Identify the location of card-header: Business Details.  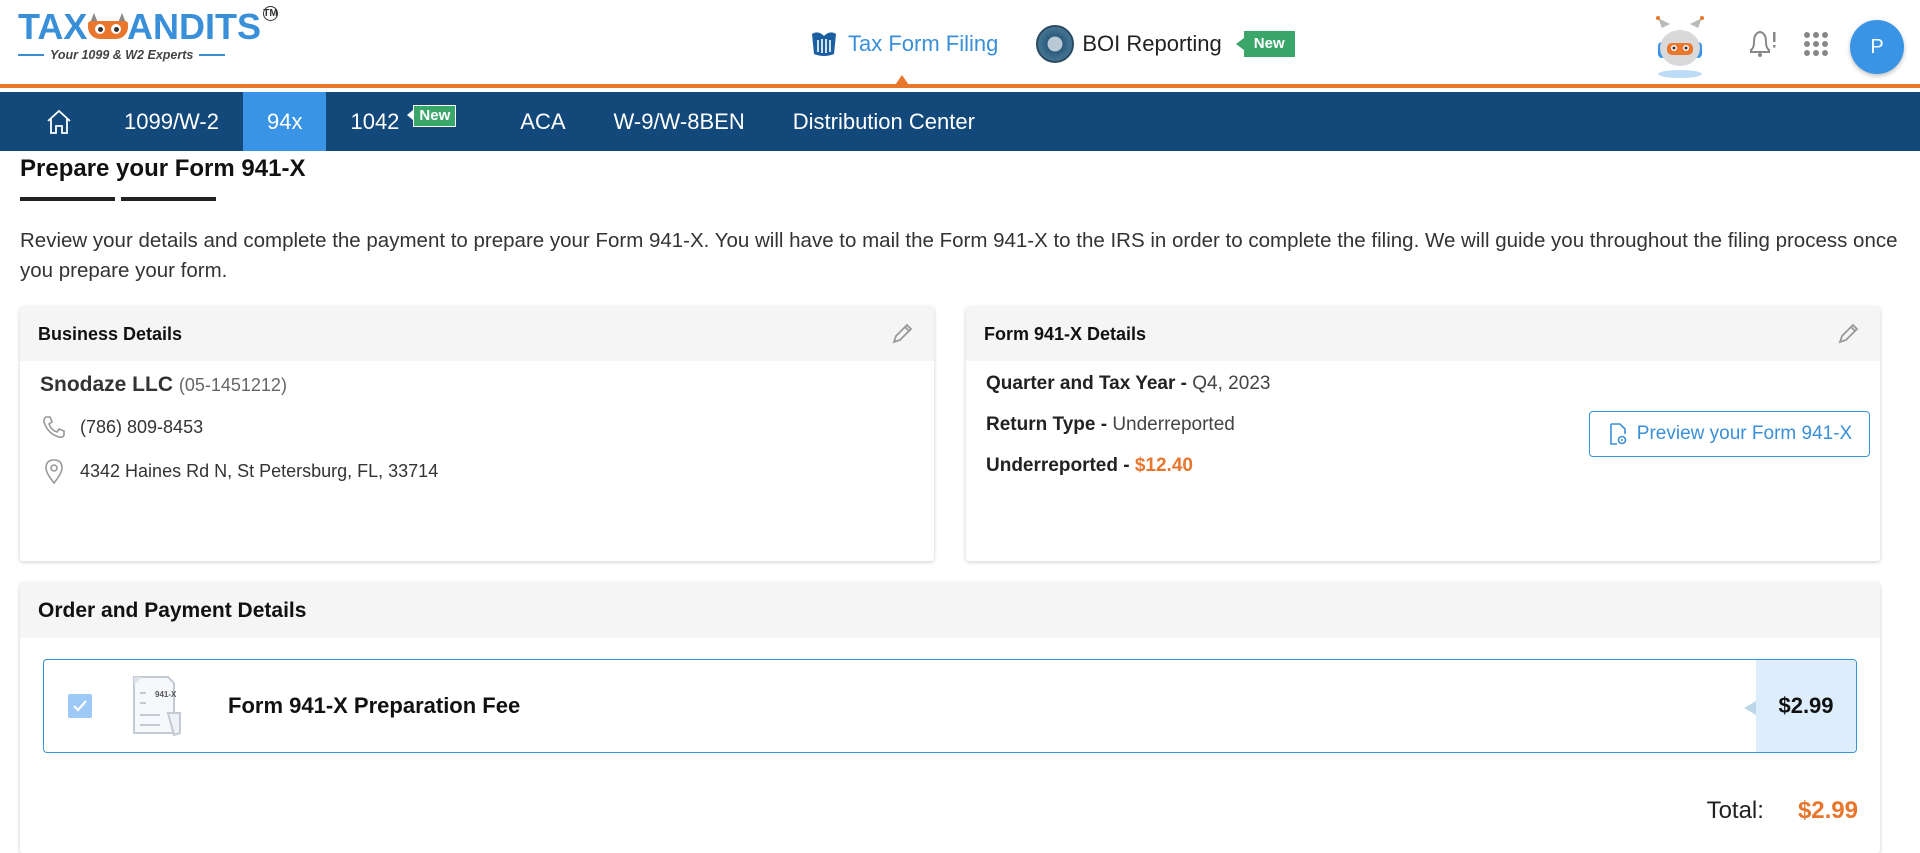
(477, 334).